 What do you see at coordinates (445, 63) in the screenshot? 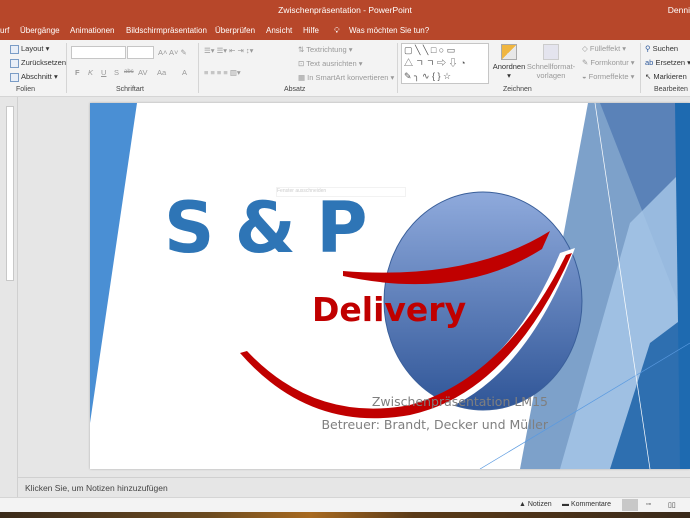
I see `shapes-gallery: ▢ ╲ ╲ □ ○ ▭ △ ㄱ ㄱ ⇨ ⇩ ◔ ✎ ╮ ∿ { } ☆` at bounding box center [445, 63].